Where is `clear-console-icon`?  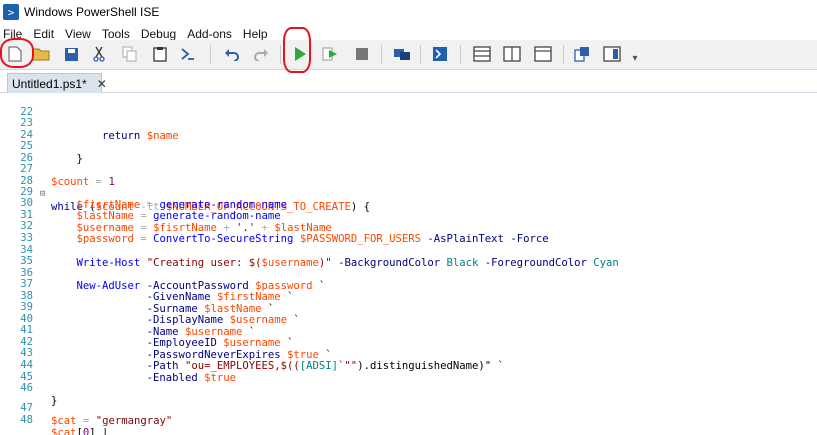
clear-console-icon is located at coordinates (188, 54).